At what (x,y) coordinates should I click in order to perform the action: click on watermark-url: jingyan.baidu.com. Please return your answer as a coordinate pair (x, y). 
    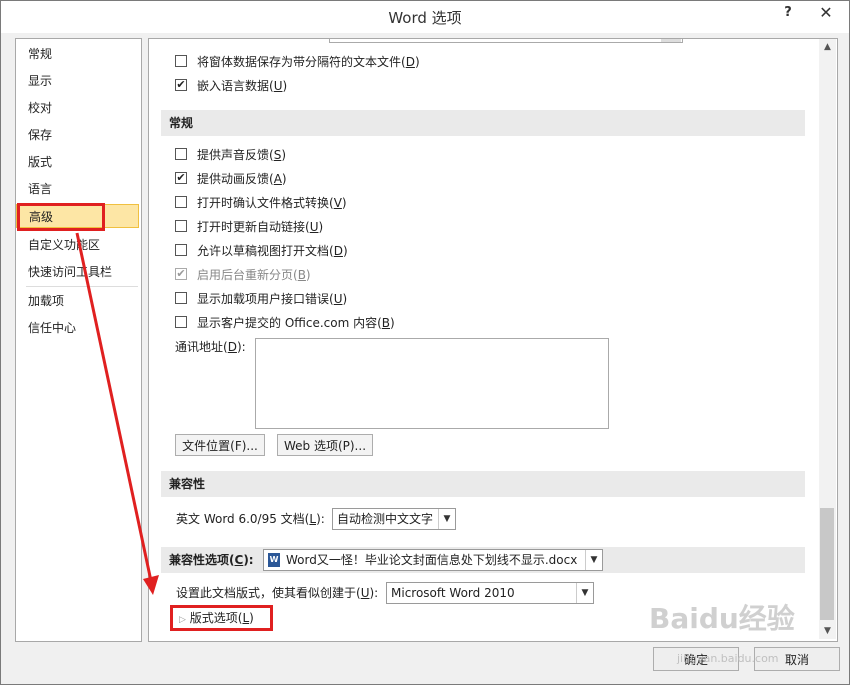
    Looking at the image, I should click on (728, 658).